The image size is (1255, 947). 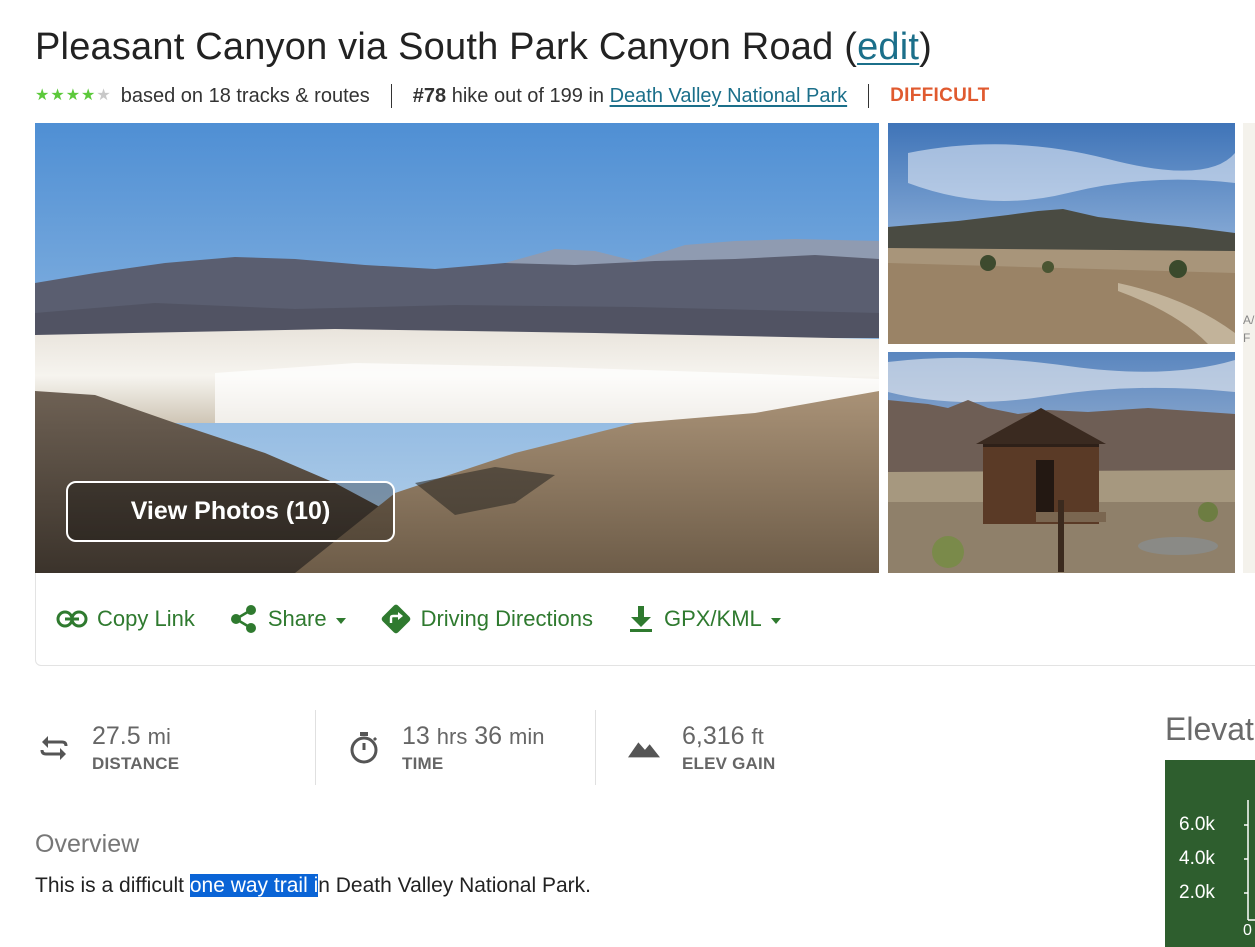 I want to click on elevation-chart: 6.0k 4.0k 2.0k 0, so click(x=1210, y=853).